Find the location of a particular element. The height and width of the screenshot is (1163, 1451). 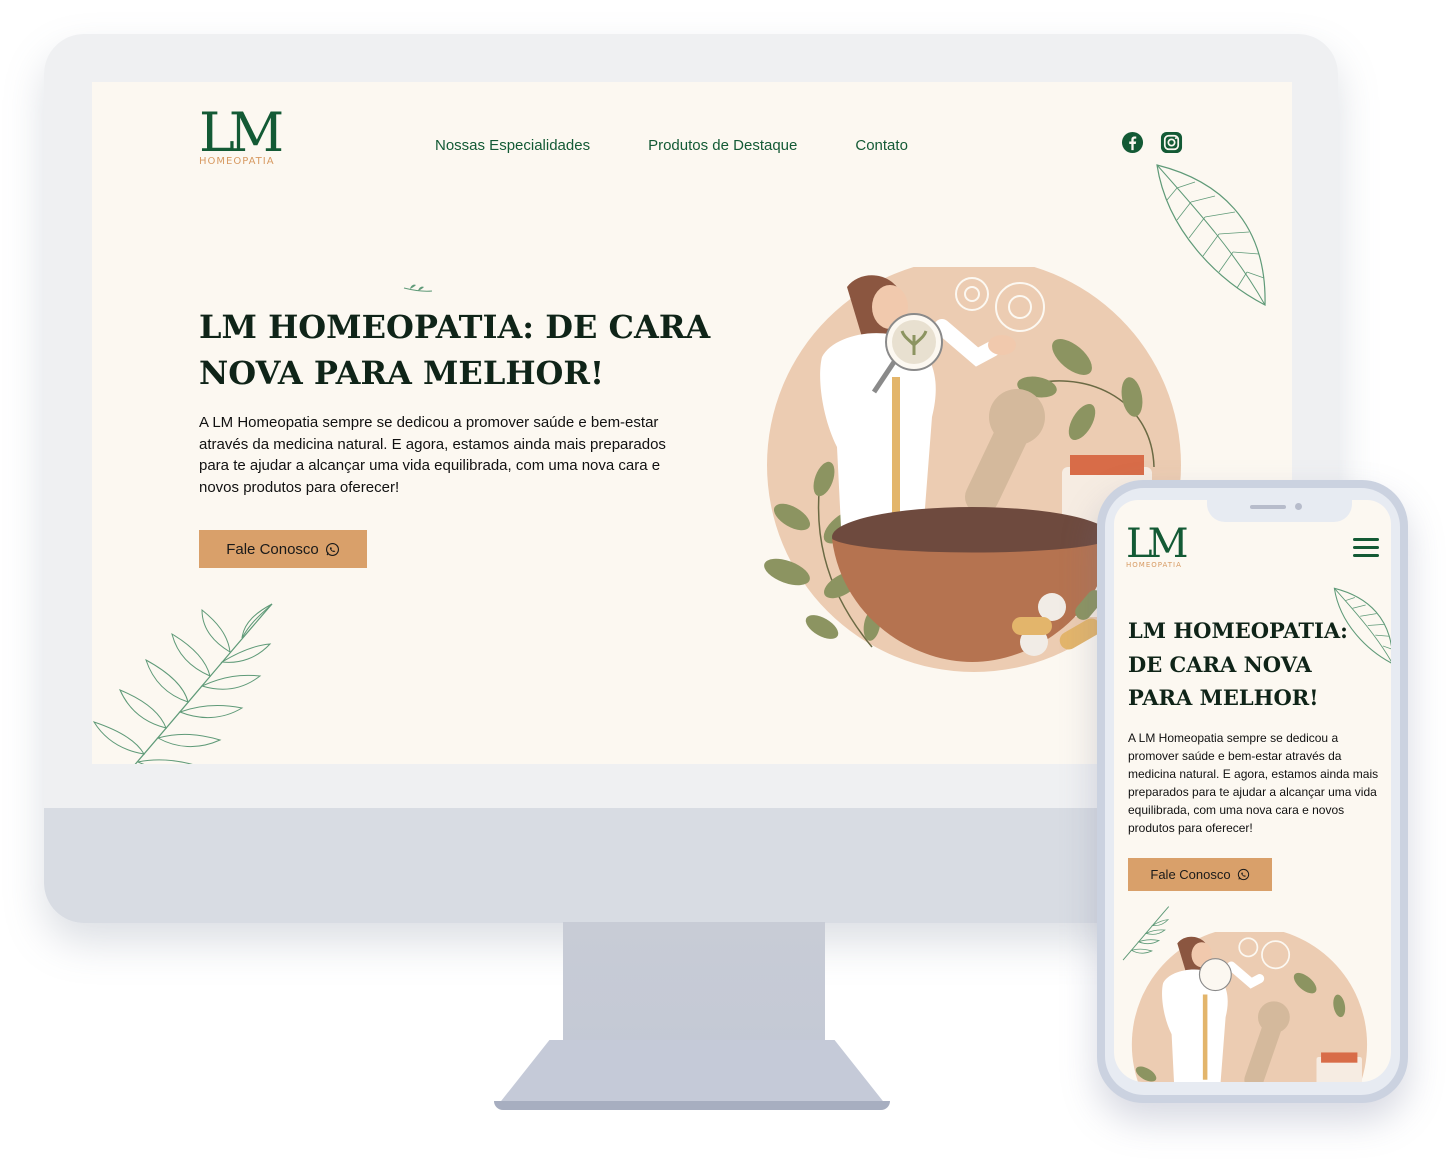

nav-item-contato: Contato is located at coordinates (881, 145).